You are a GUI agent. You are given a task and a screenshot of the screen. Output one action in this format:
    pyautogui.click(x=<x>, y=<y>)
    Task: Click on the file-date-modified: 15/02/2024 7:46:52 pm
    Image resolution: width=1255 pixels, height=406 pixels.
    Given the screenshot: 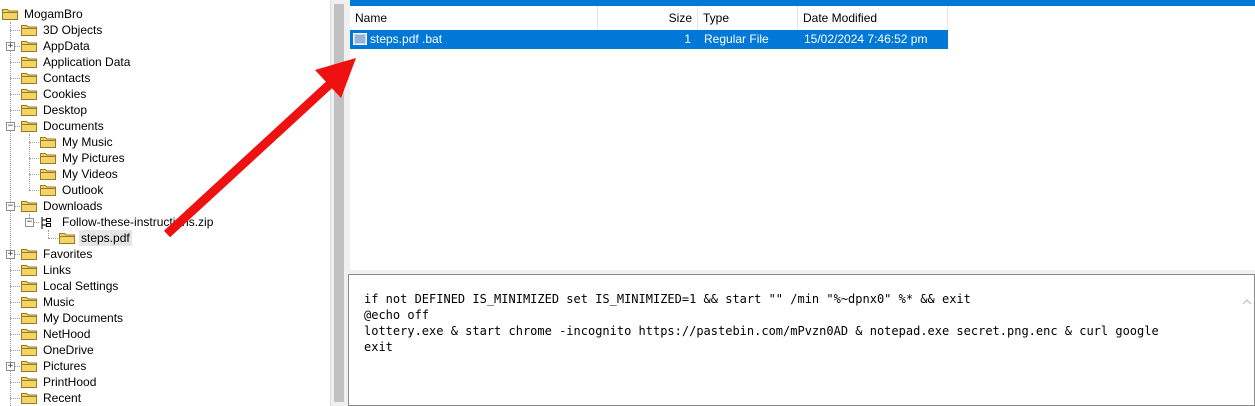 What is the action you would take?
    pyautogui.click(x=866, y=39)
    